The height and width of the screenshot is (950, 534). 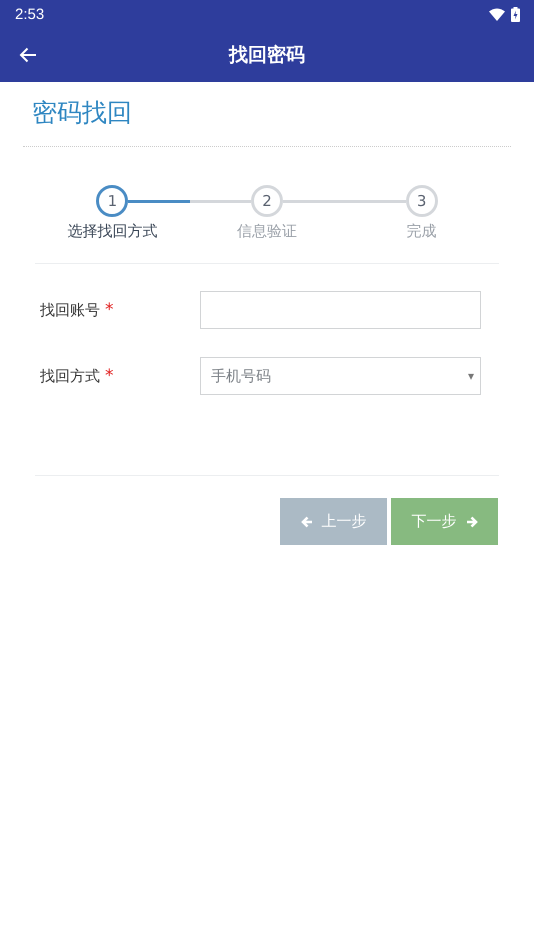 I want to click on status-time: 2:53, so click(x=29, y=14).